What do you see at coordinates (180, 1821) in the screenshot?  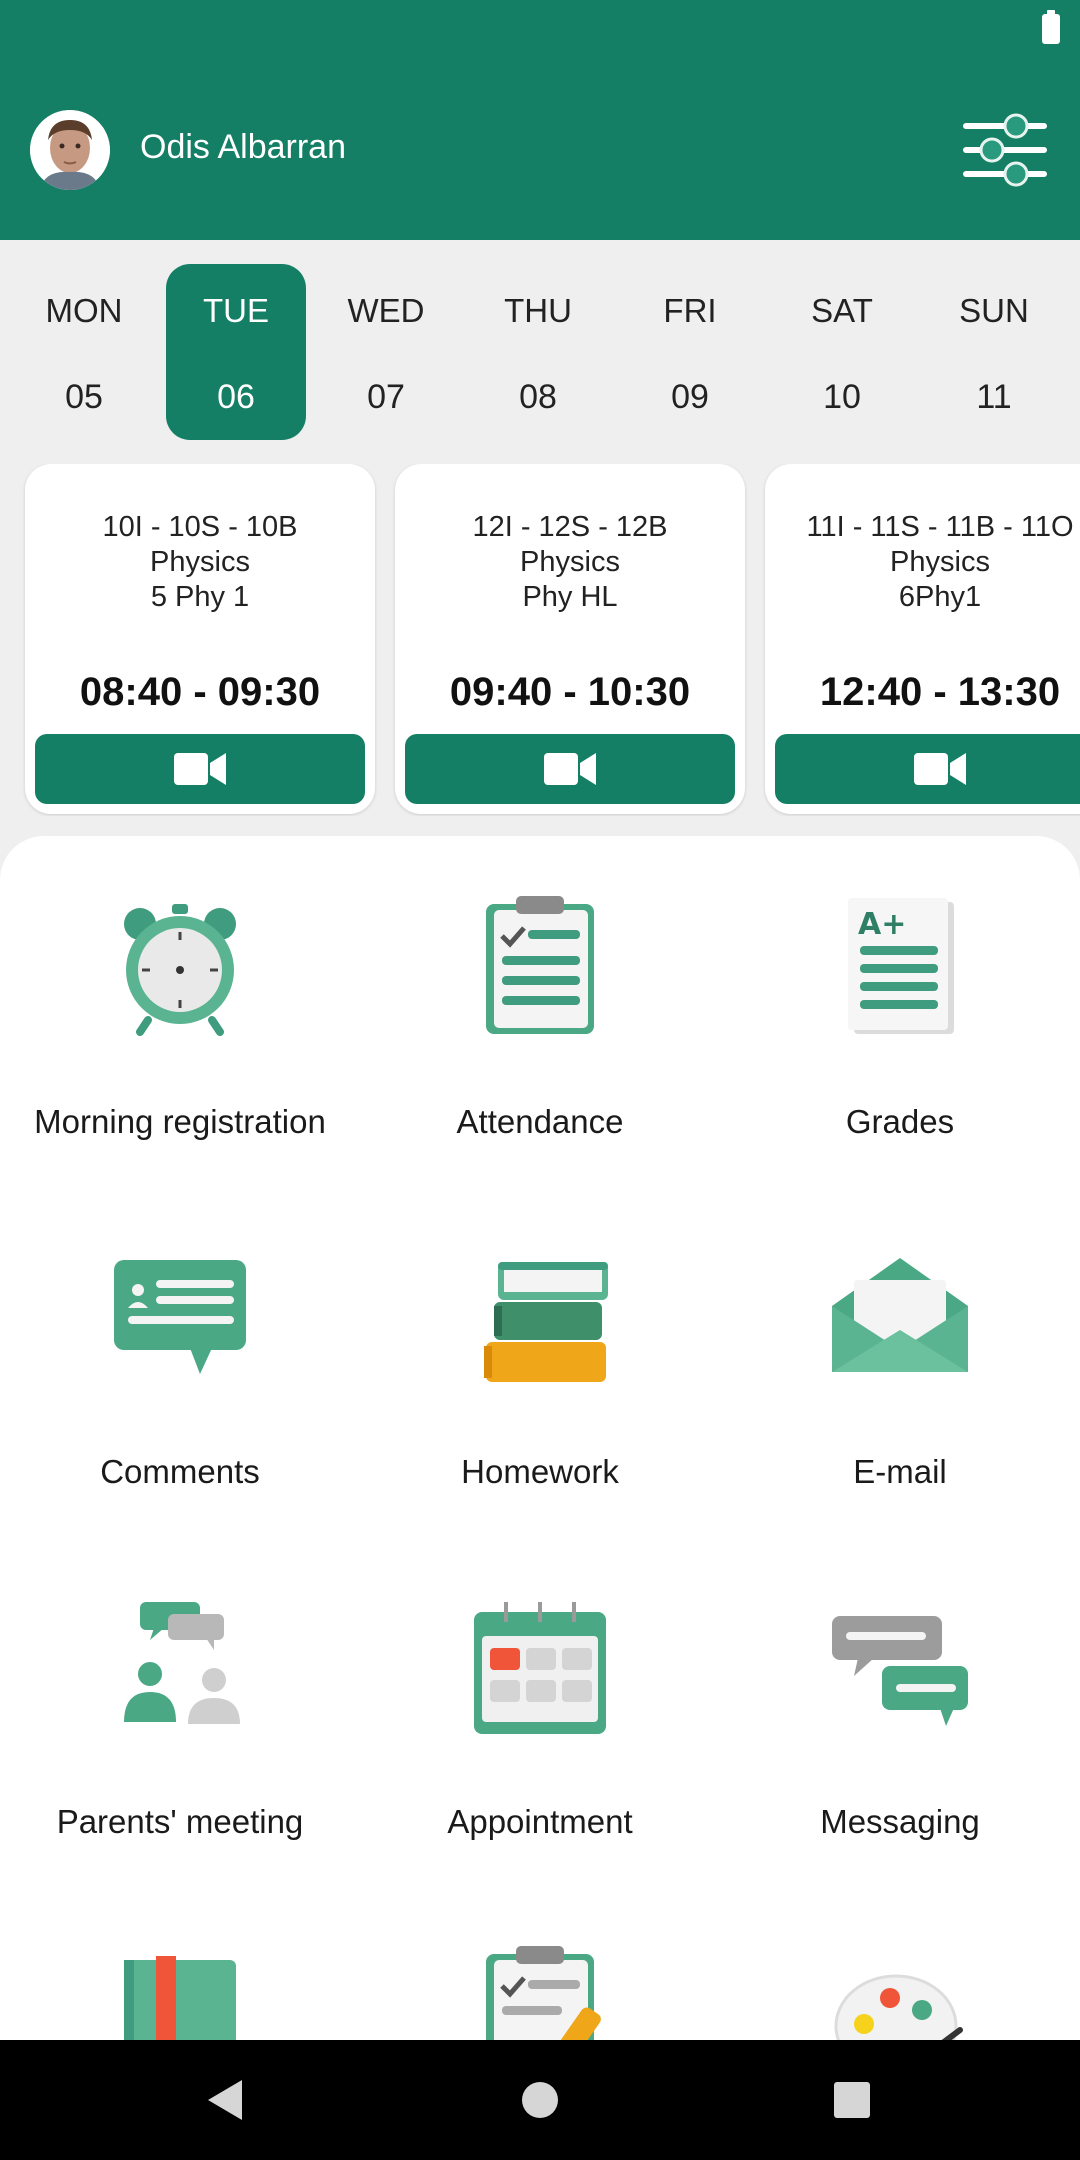 I see `menu-label: Parents' meeting` at bounding box center [180, 1821].